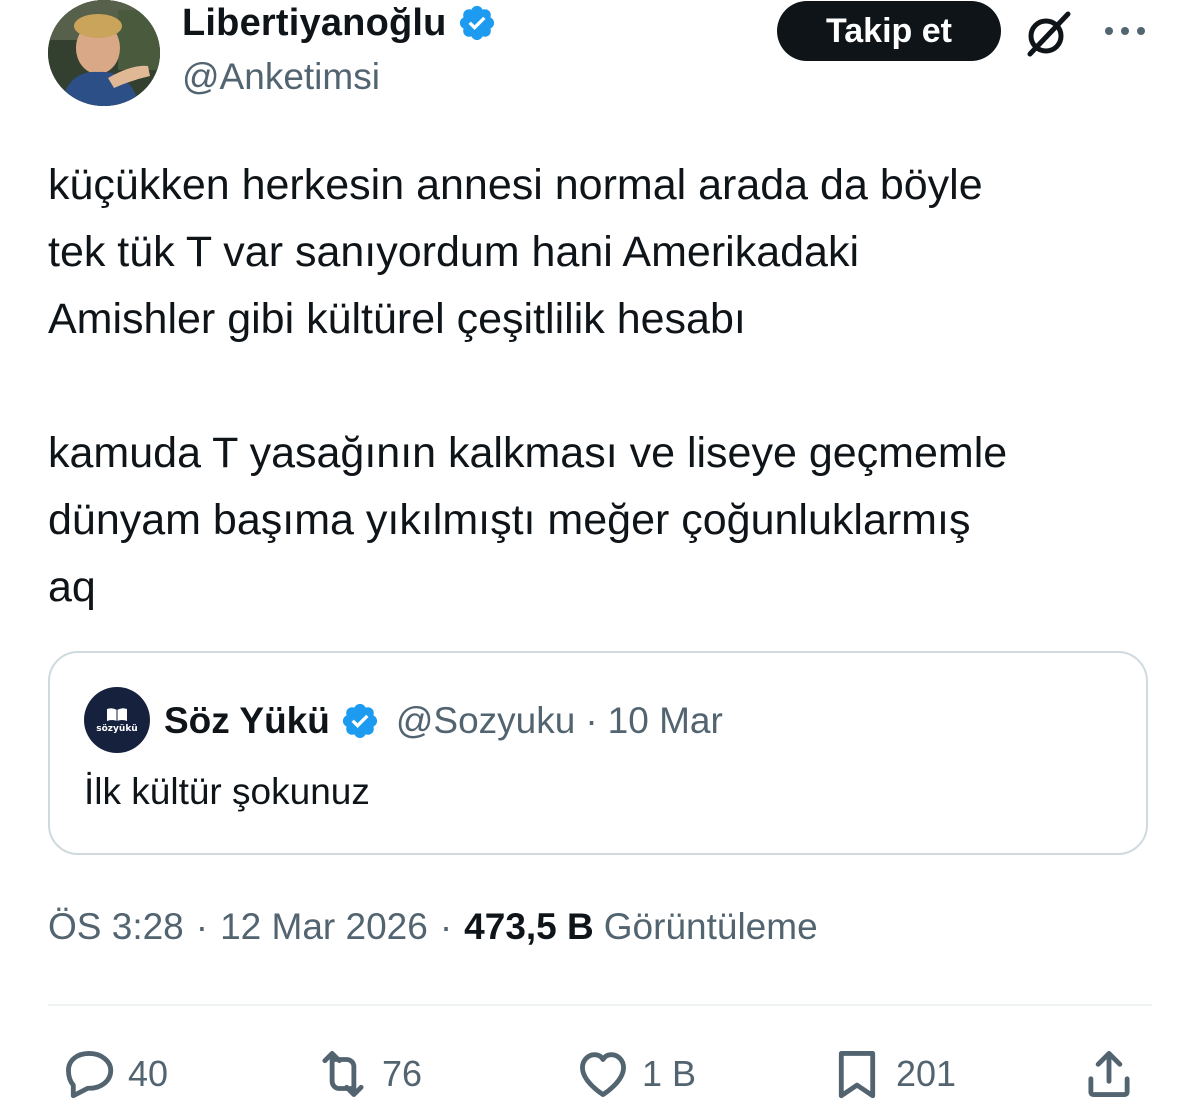 The width and height of the screenshot is (1200, 1104). Describe the element at coordinates (857, 1075) in the screenshot. I see `bookmark-icon` at that location.